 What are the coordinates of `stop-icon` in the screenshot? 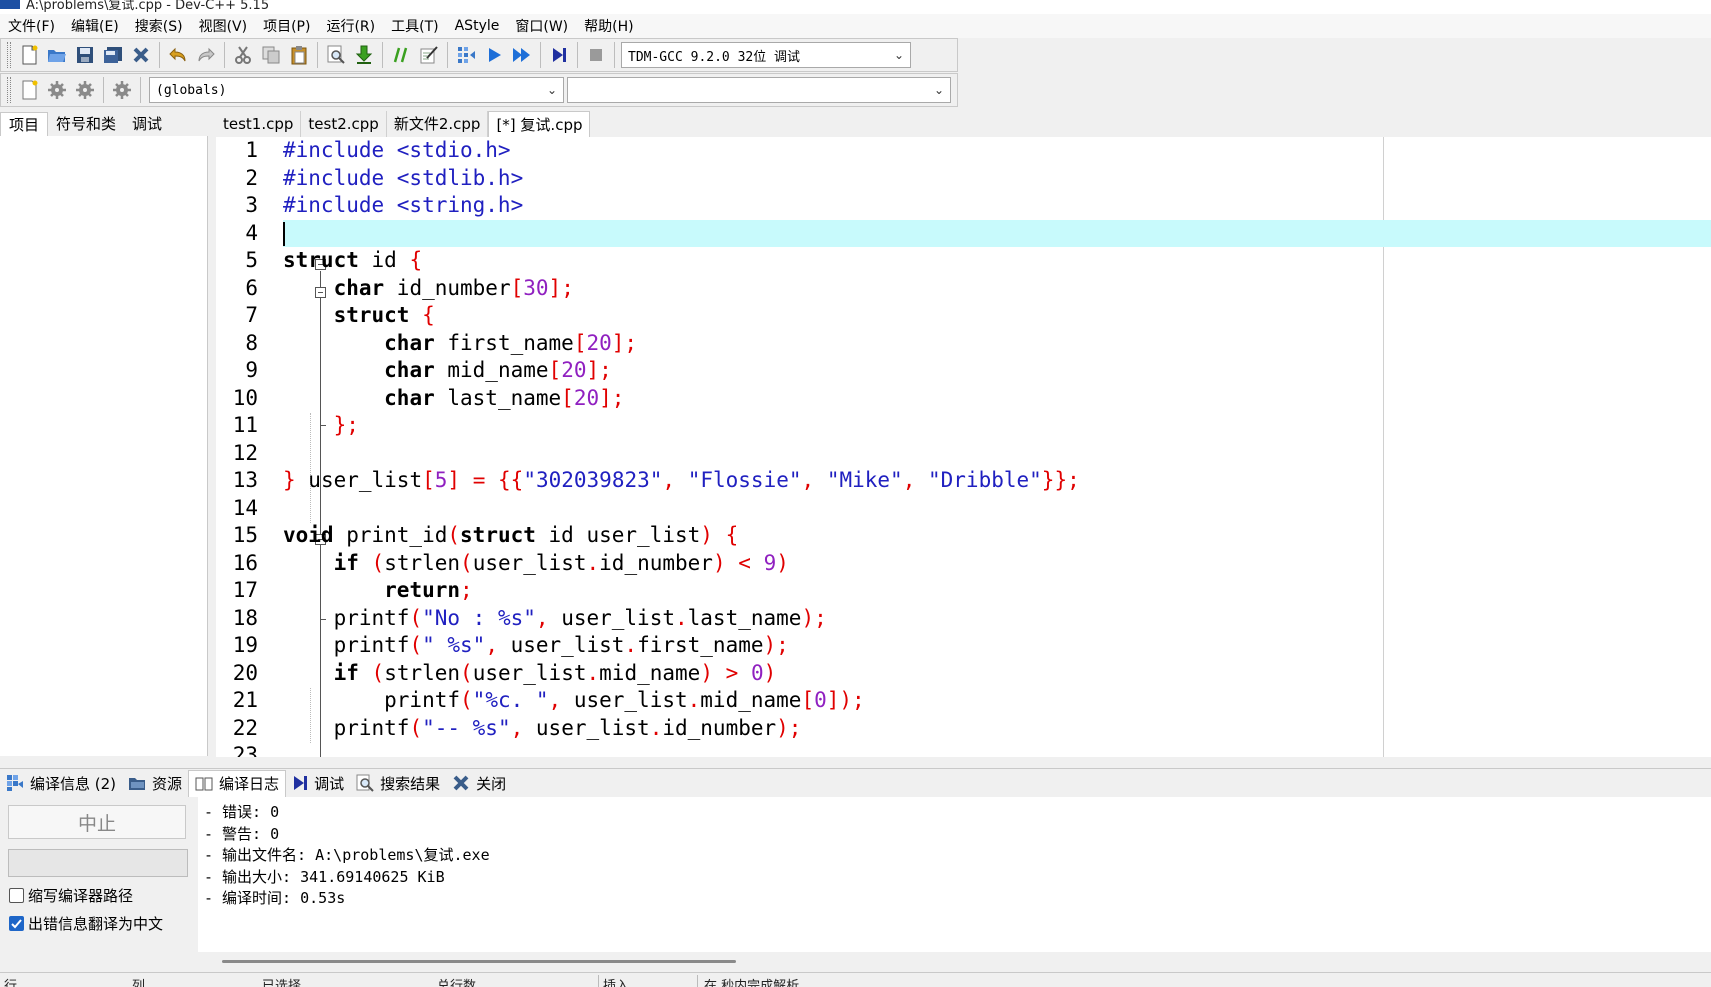 It's located at (596, 55).